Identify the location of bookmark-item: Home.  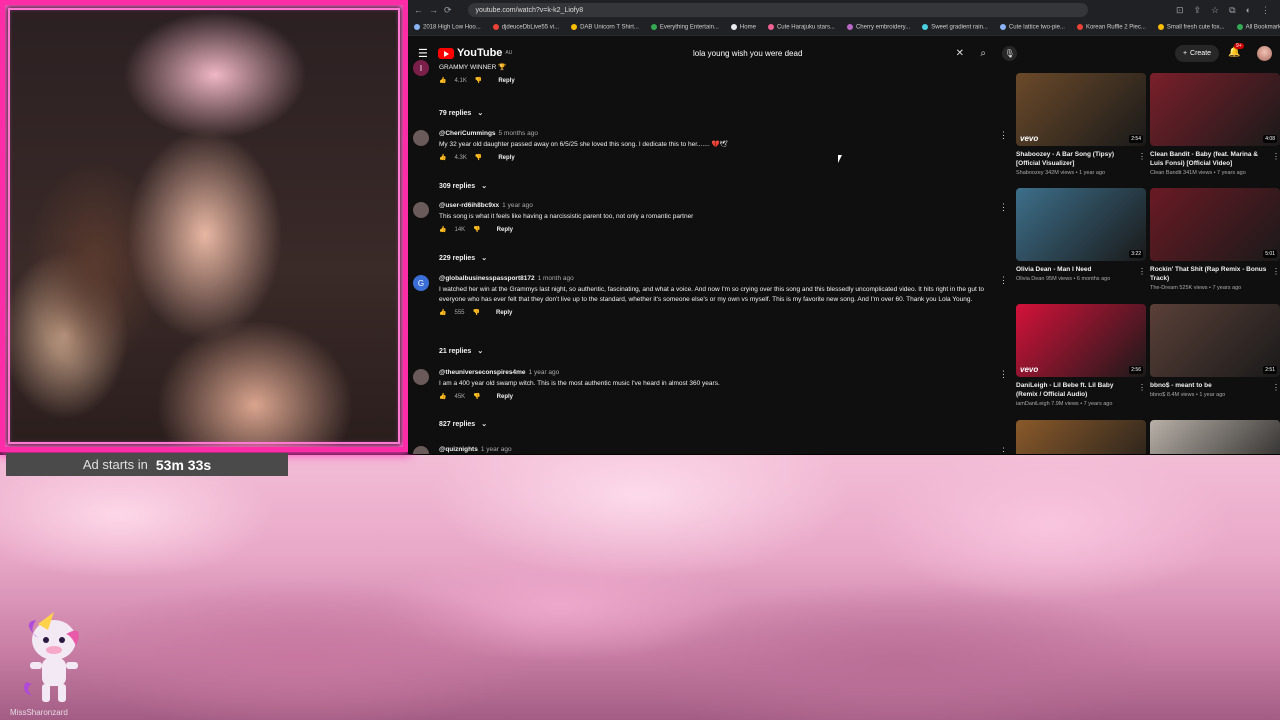
(743, 27).